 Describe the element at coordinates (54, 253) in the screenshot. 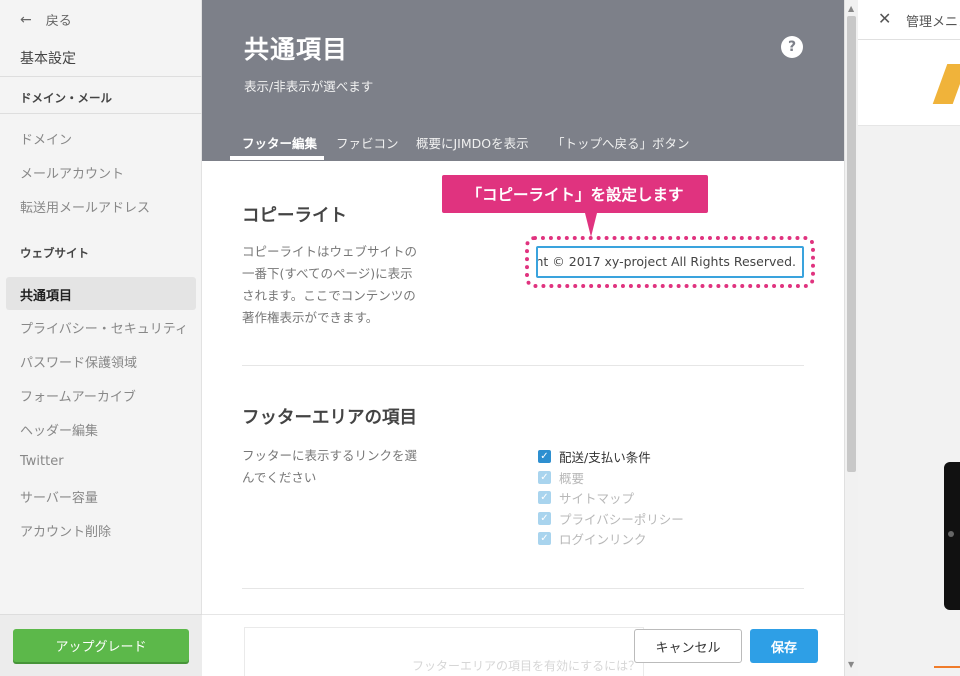

I see `section-website: ウェブサイト` at that location.